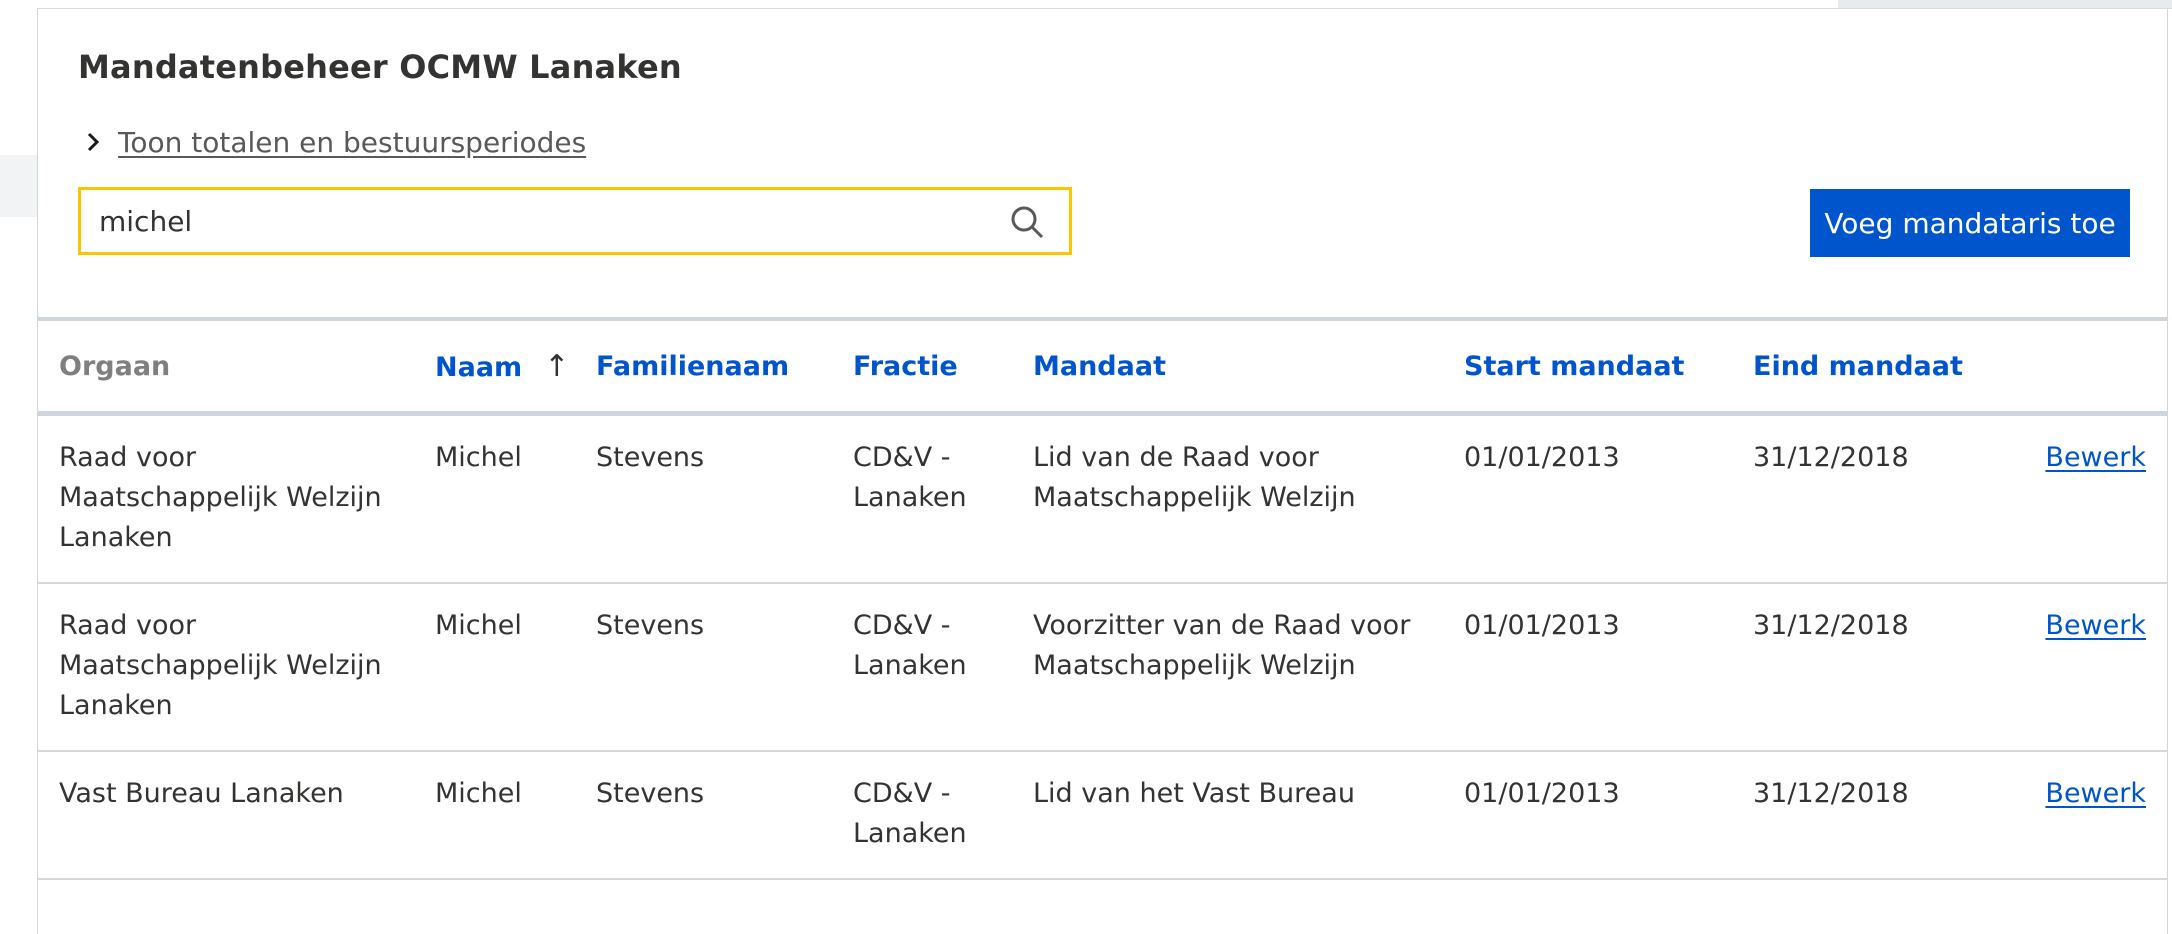  What do you see at coordinates (1608, 368) in the screenshot?
I see `column-header-start-mandaat: Start mandaat` at bounding box center [1608, 368].